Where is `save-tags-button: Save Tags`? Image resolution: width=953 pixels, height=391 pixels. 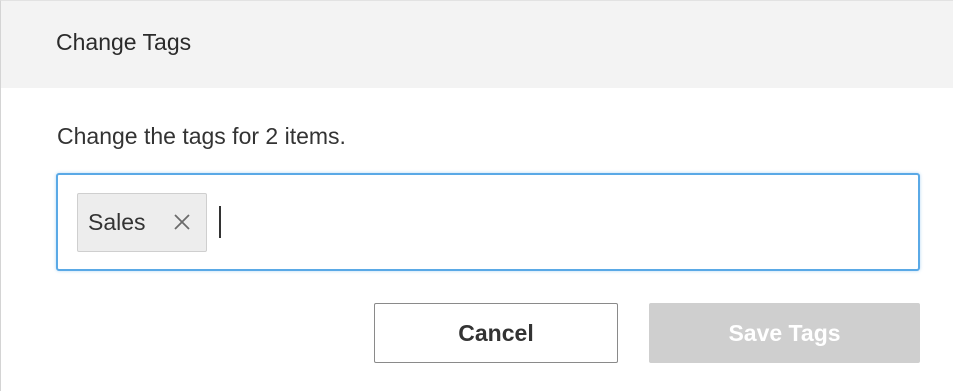
save-tags-button: Save Tags is located at coordinates (784, 333).